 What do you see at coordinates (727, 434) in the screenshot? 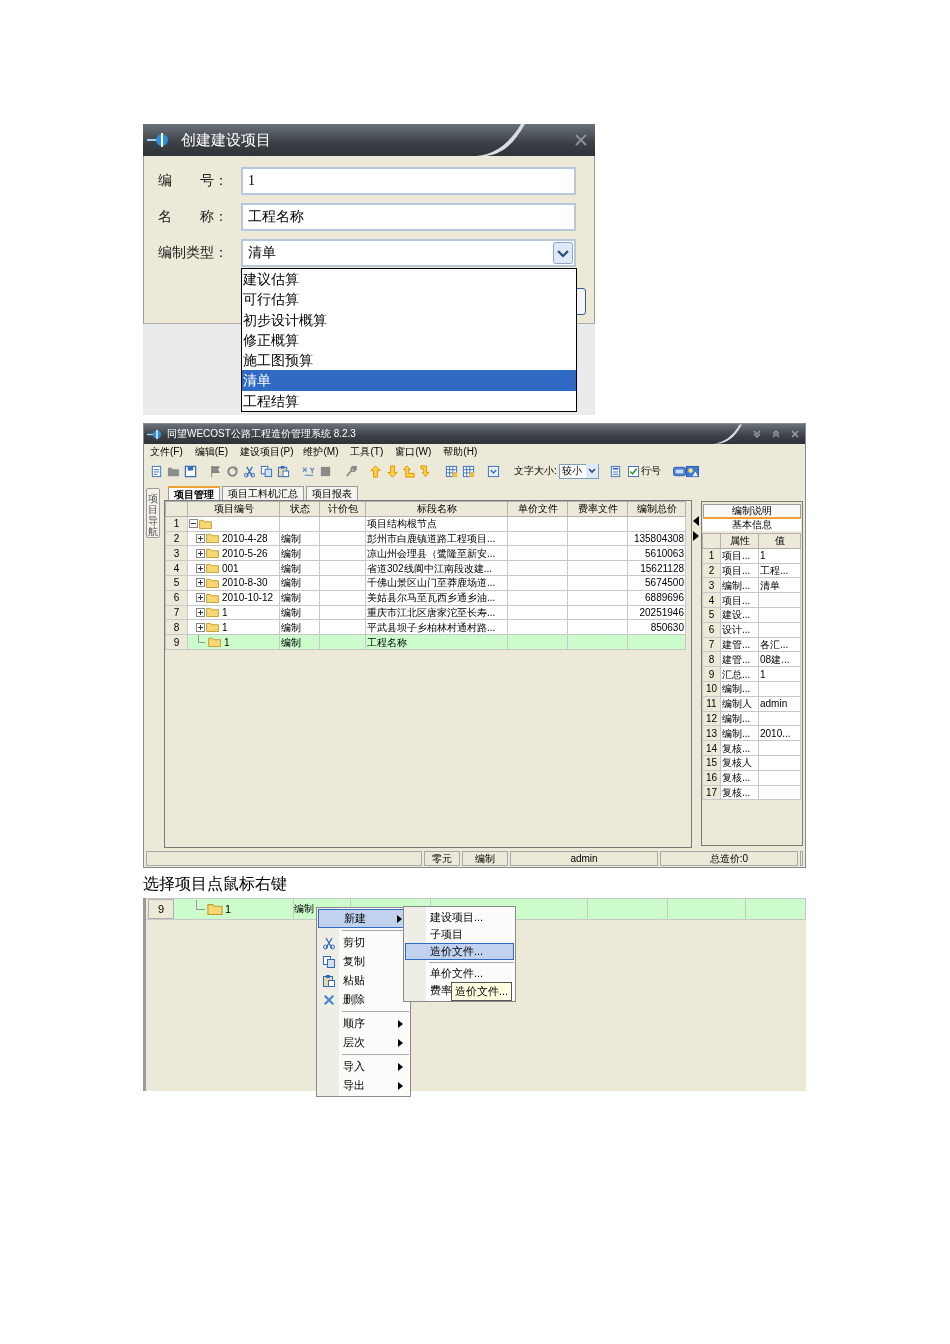
I see `swoosh-decoration` at bounding box center [727, 434].